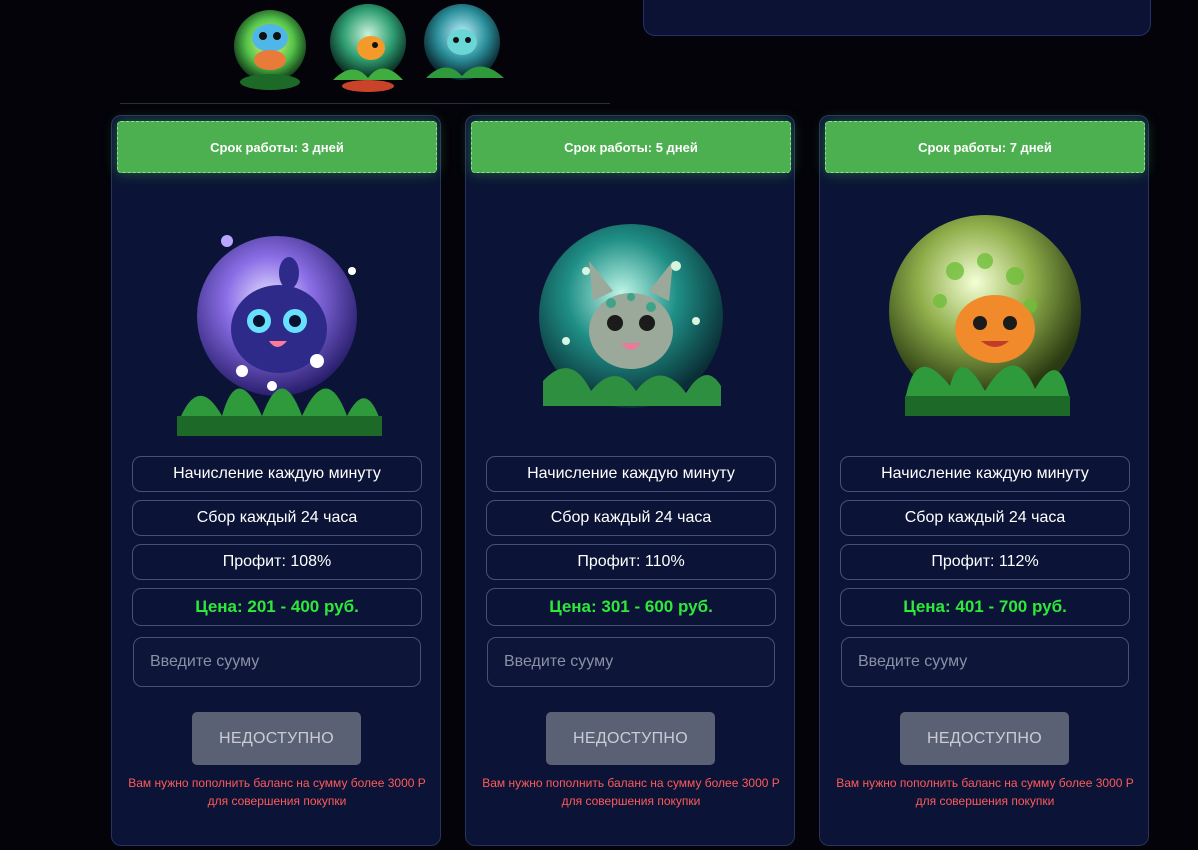  Describe the element at coordinates (985, 562) in the screenshot. I see `profit-info: Профит: 112%` at that location.